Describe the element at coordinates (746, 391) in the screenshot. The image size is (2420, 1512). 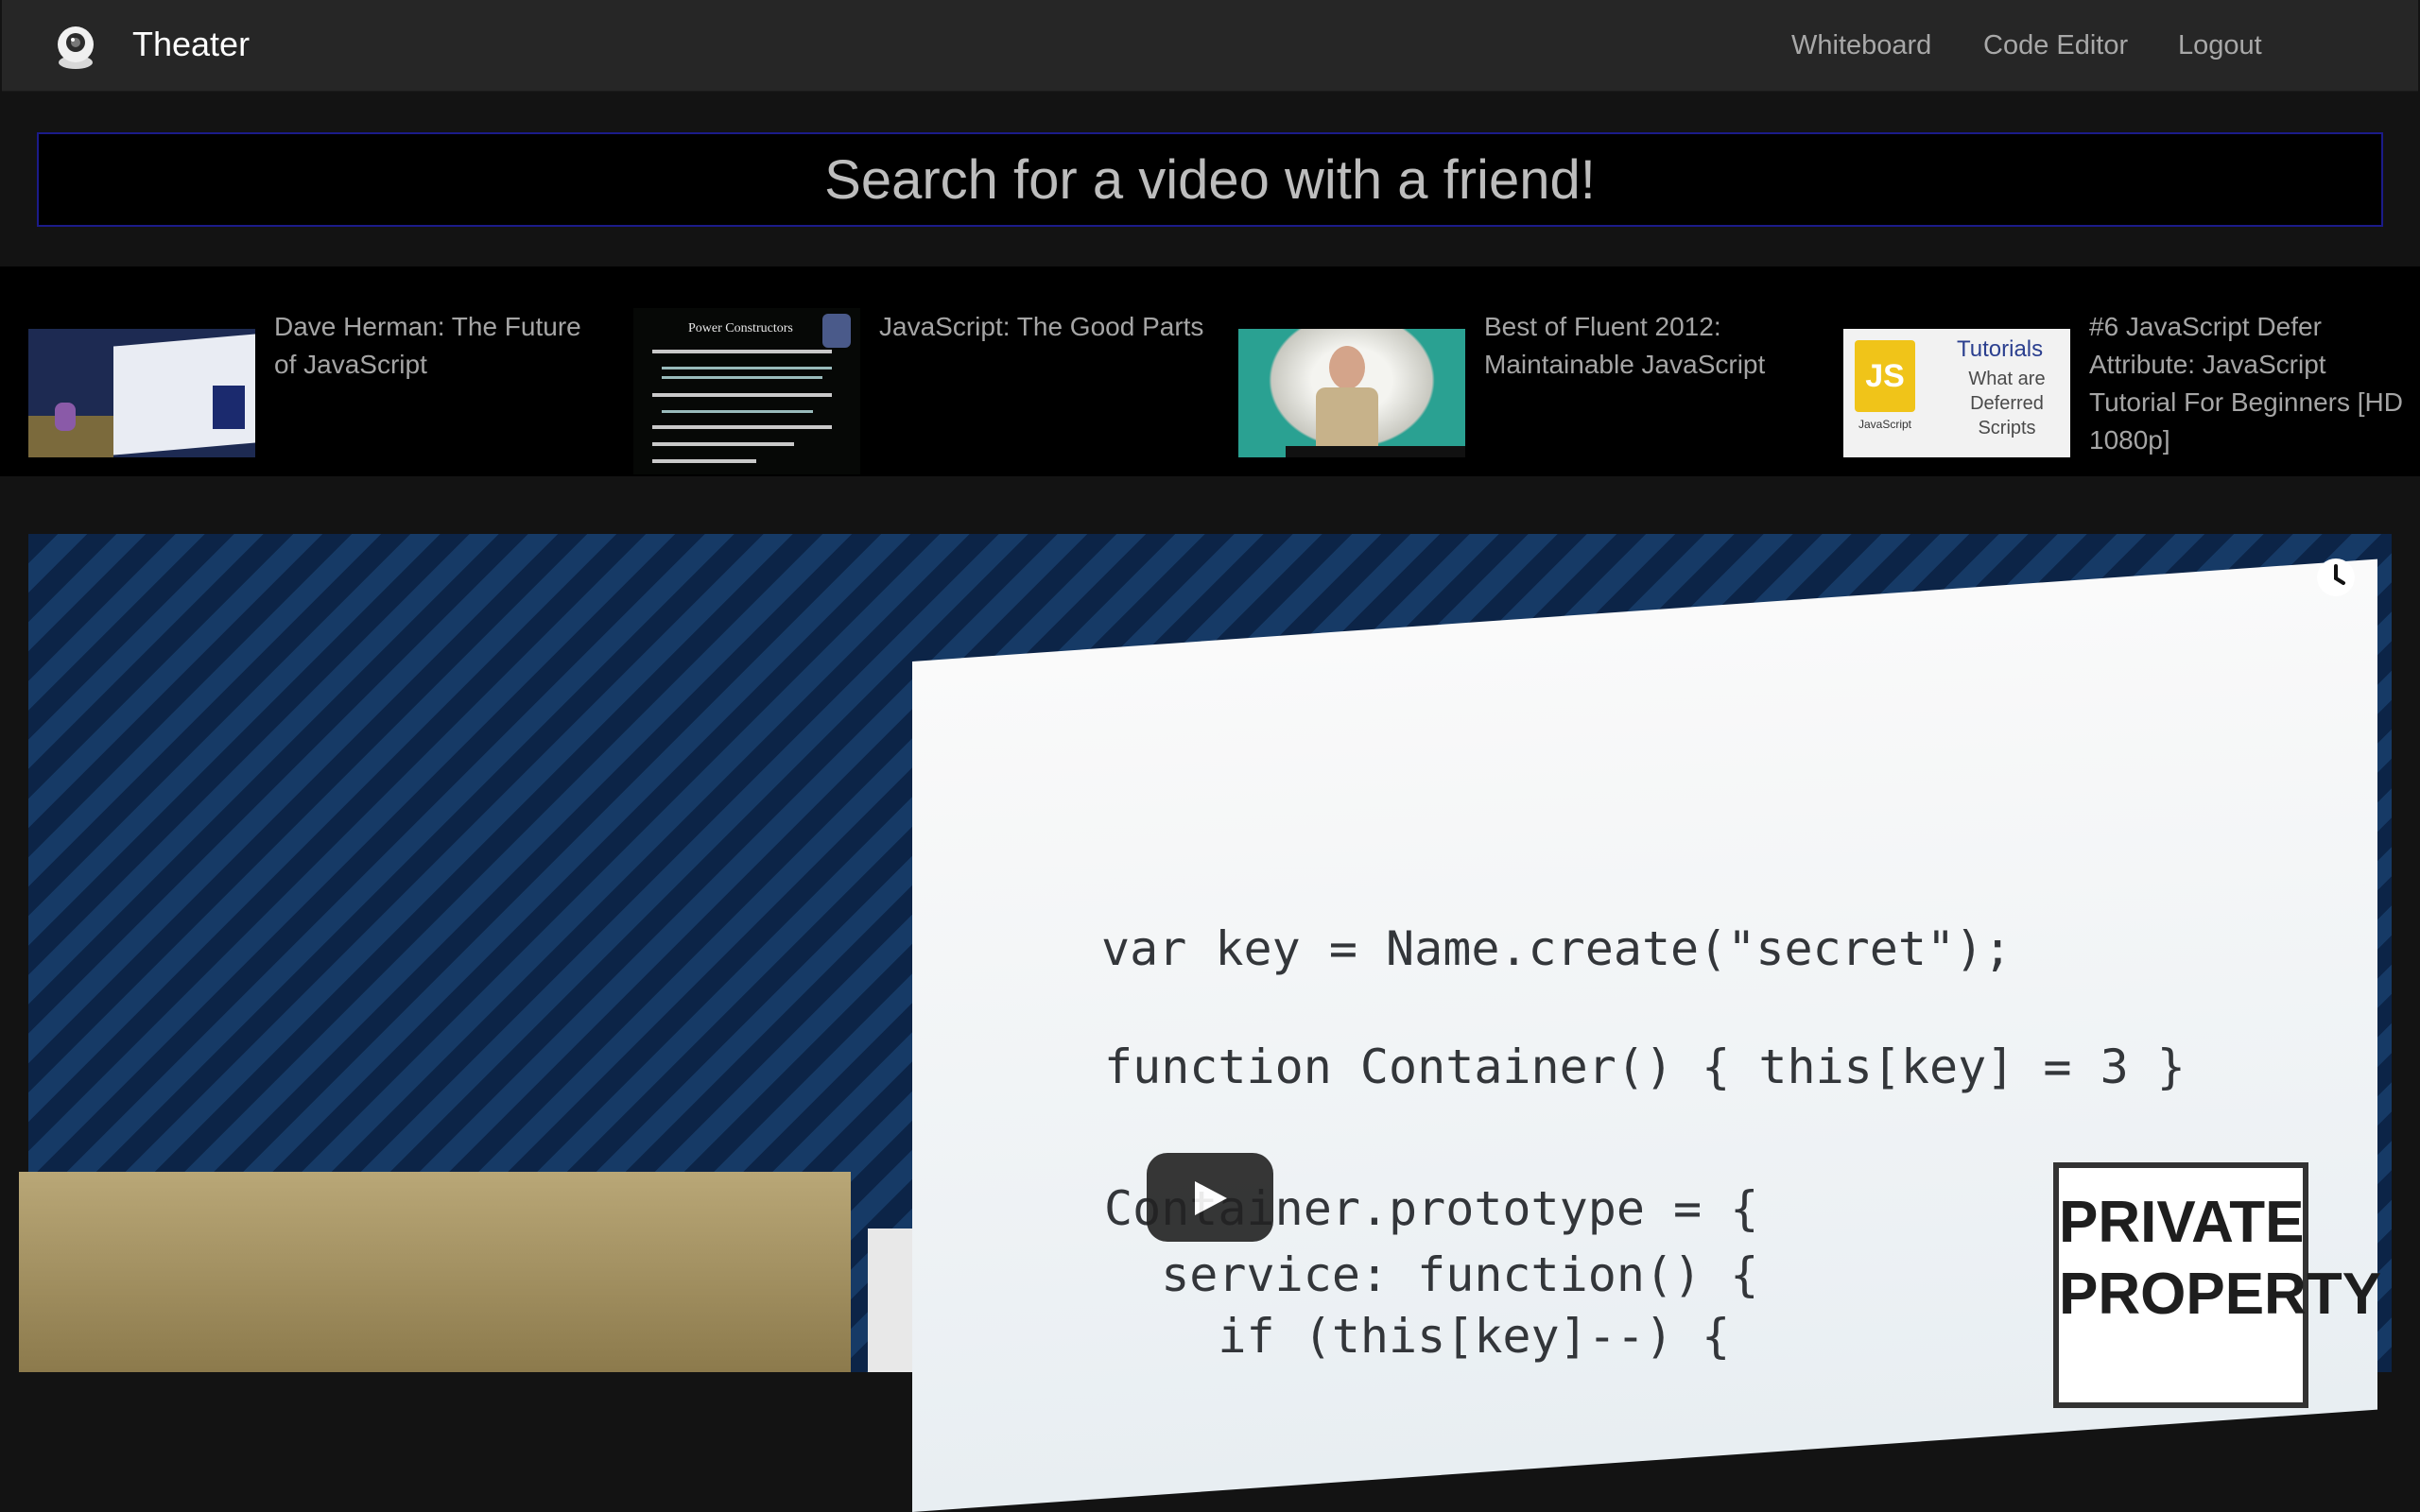
I see `video-thumbnail: Power Constructors` at that location.